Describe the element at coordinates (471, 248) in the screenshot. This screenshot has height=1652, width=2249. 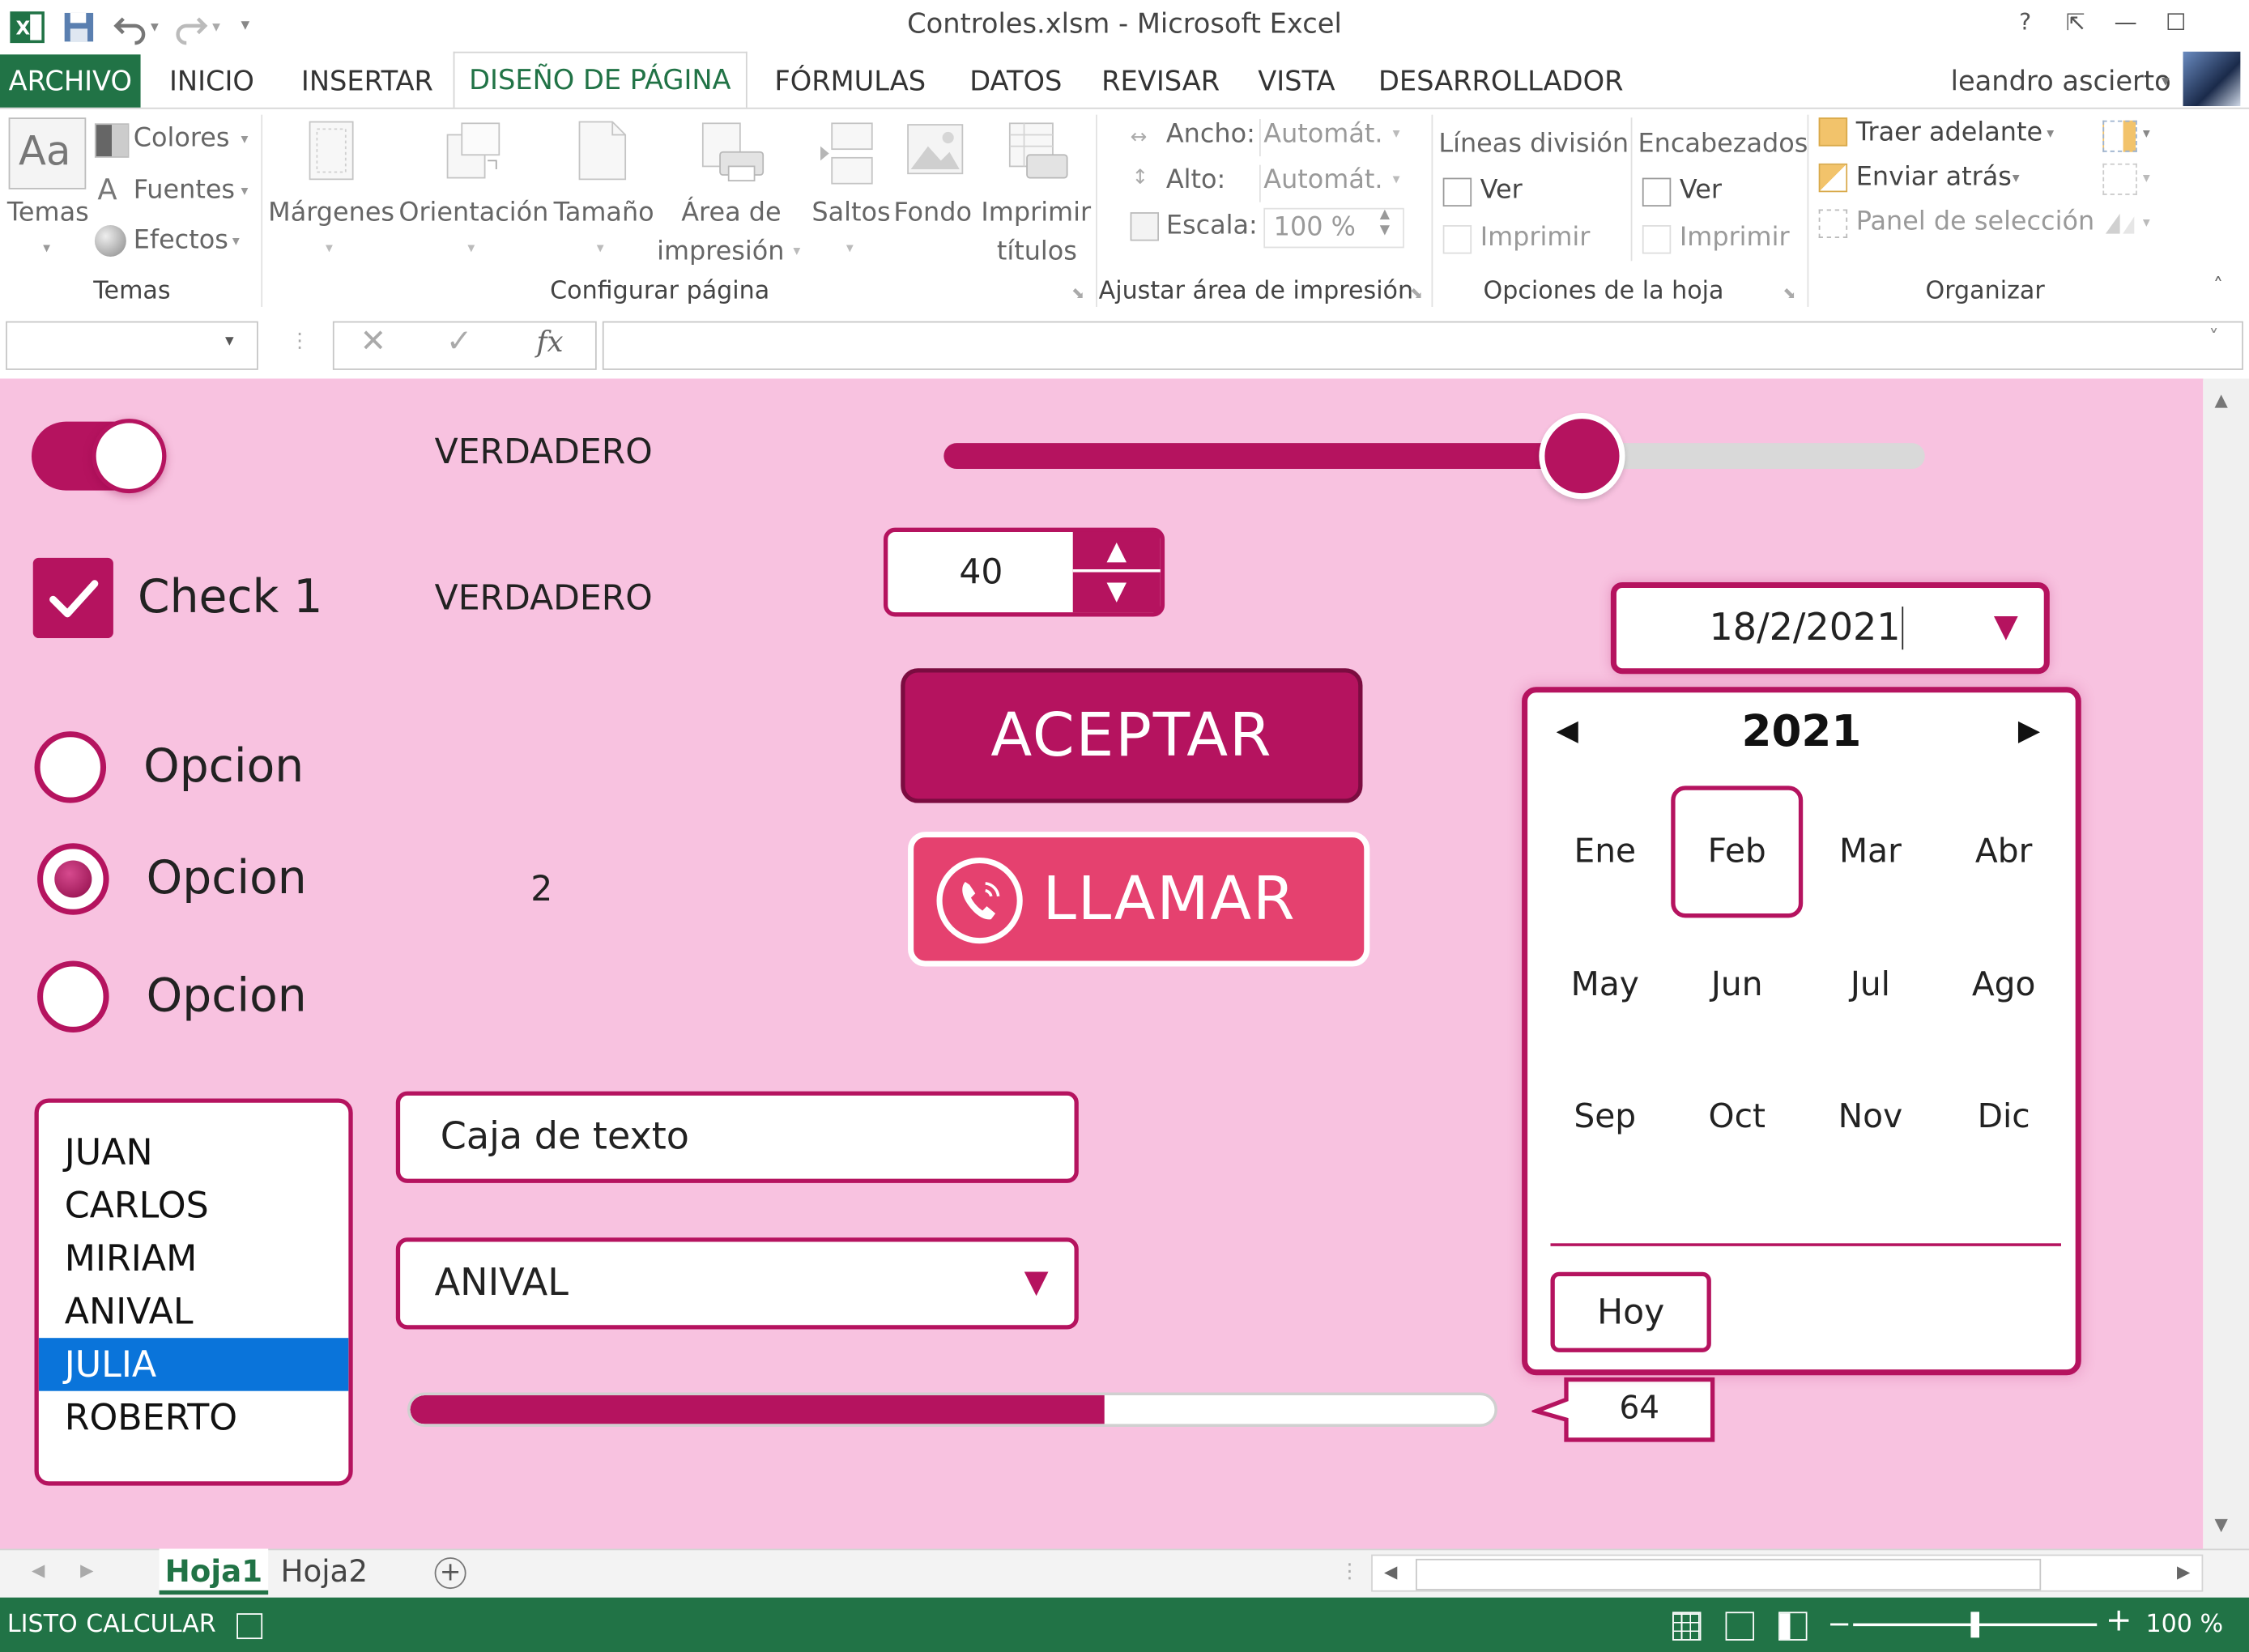
I see `orientacion-dropdown-icon: ▾` at that location.